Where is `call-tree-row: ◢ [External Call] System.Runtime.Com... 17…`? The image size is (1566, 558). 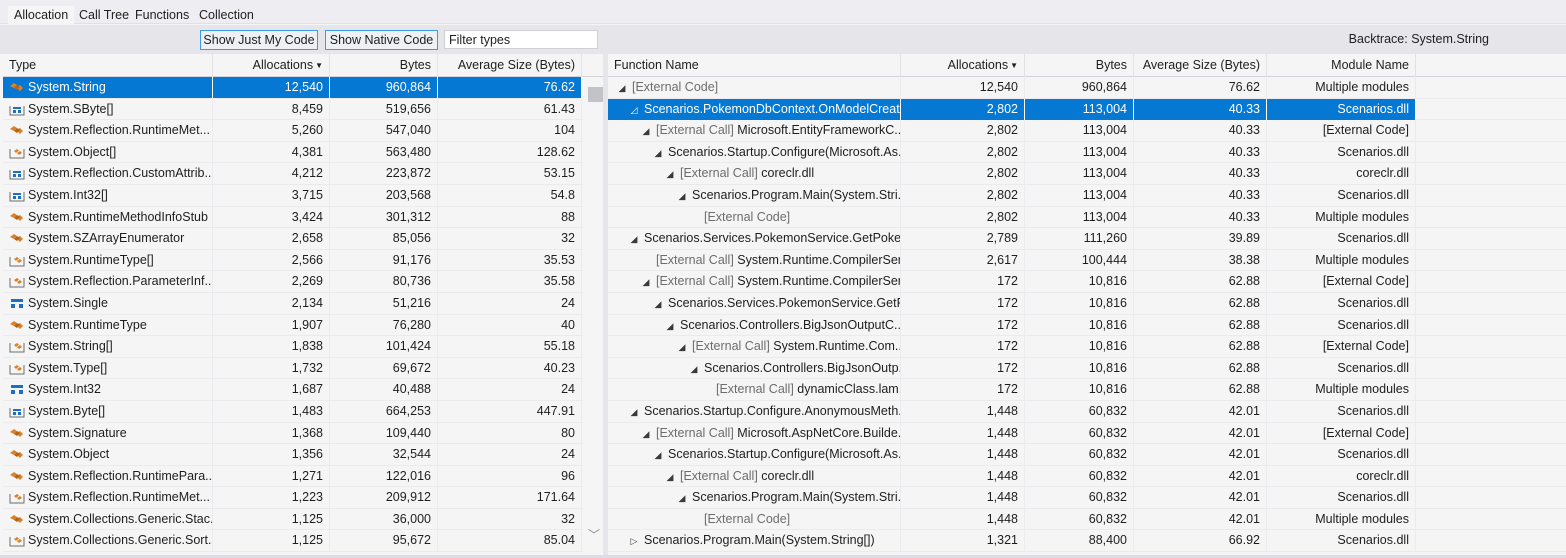
call-tree-row: ◢ [External Call] System.Runtime.Com... 17… is located at coordinates (1087, 347).